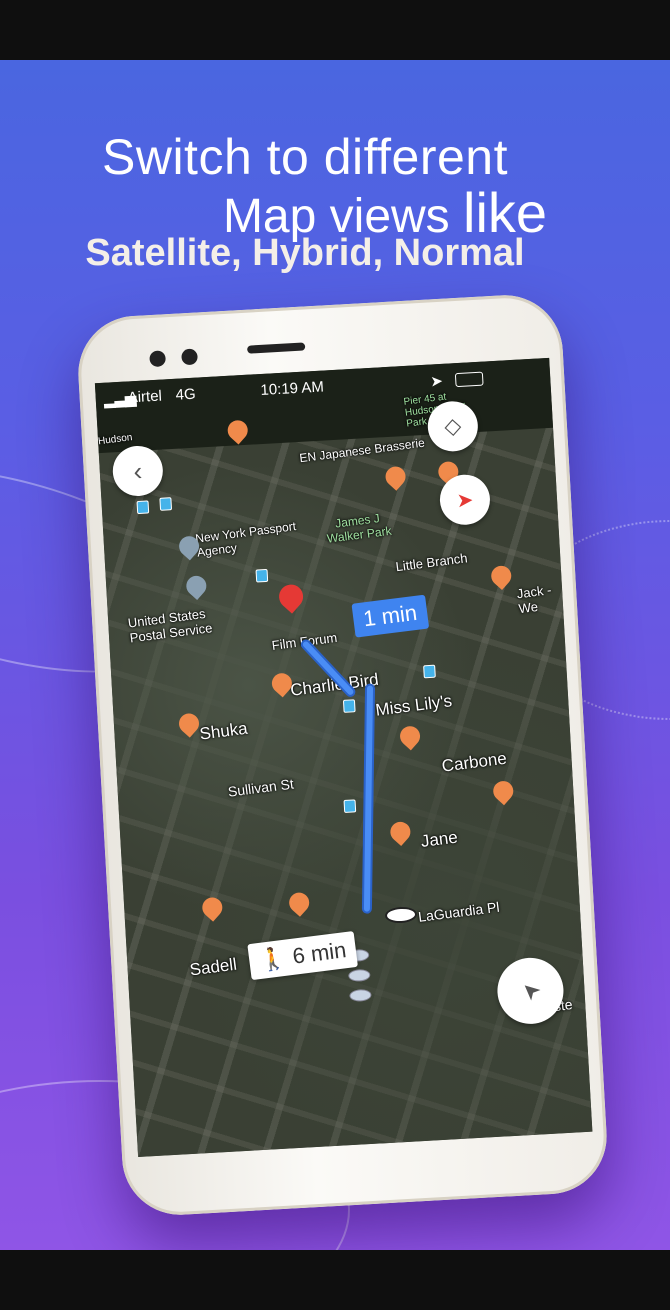 Image resolution: width=670 pixels, height=1310 pixels. I want to click on carrier: Airtel, so click(145, 397).